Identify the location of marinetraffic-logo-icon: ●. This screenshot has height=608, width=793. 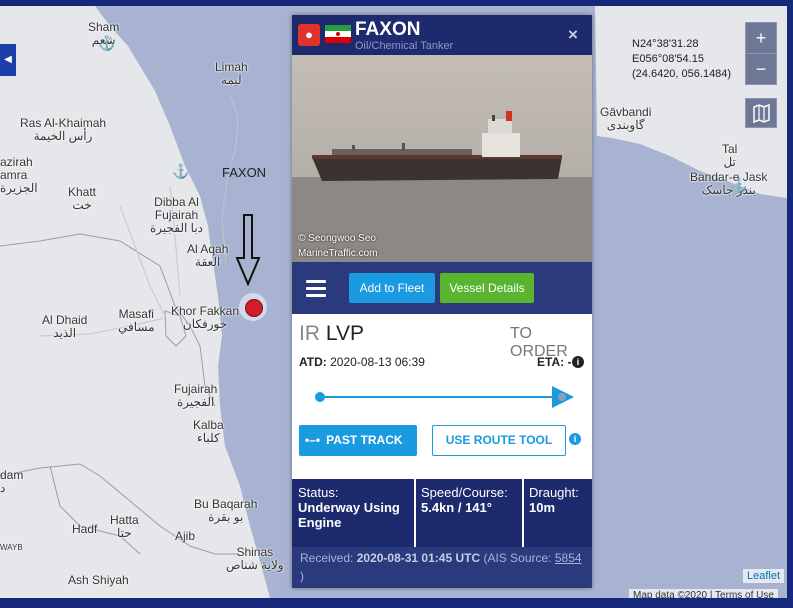
(309, 35).